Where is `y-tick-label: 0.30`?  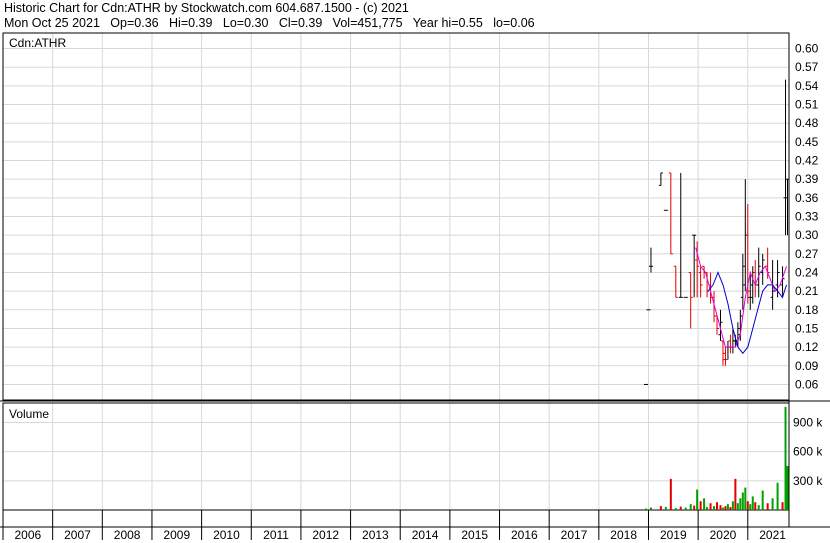 y-tick-label: 0.30 is located at coordinates (807, 235).